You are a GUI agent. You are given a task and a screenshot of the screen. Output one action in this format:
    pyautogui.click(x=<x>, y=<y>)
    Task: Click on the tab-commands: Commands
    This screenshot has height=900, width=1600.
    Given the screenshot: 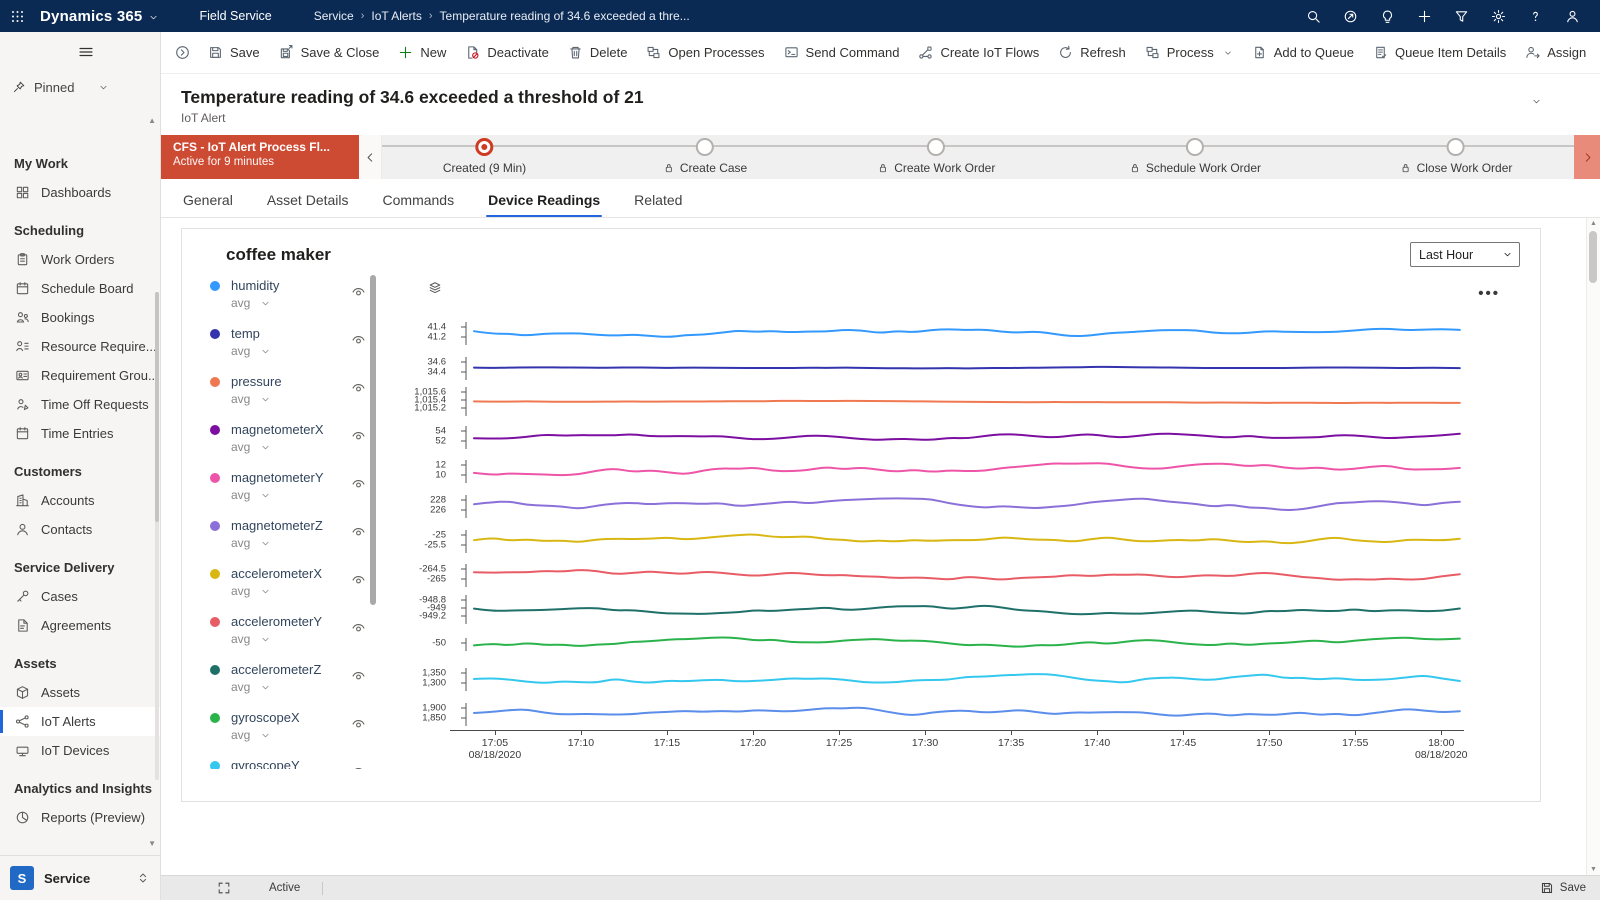 What is the action you would take?
    pyautogui.click(x=419, y=200)
    